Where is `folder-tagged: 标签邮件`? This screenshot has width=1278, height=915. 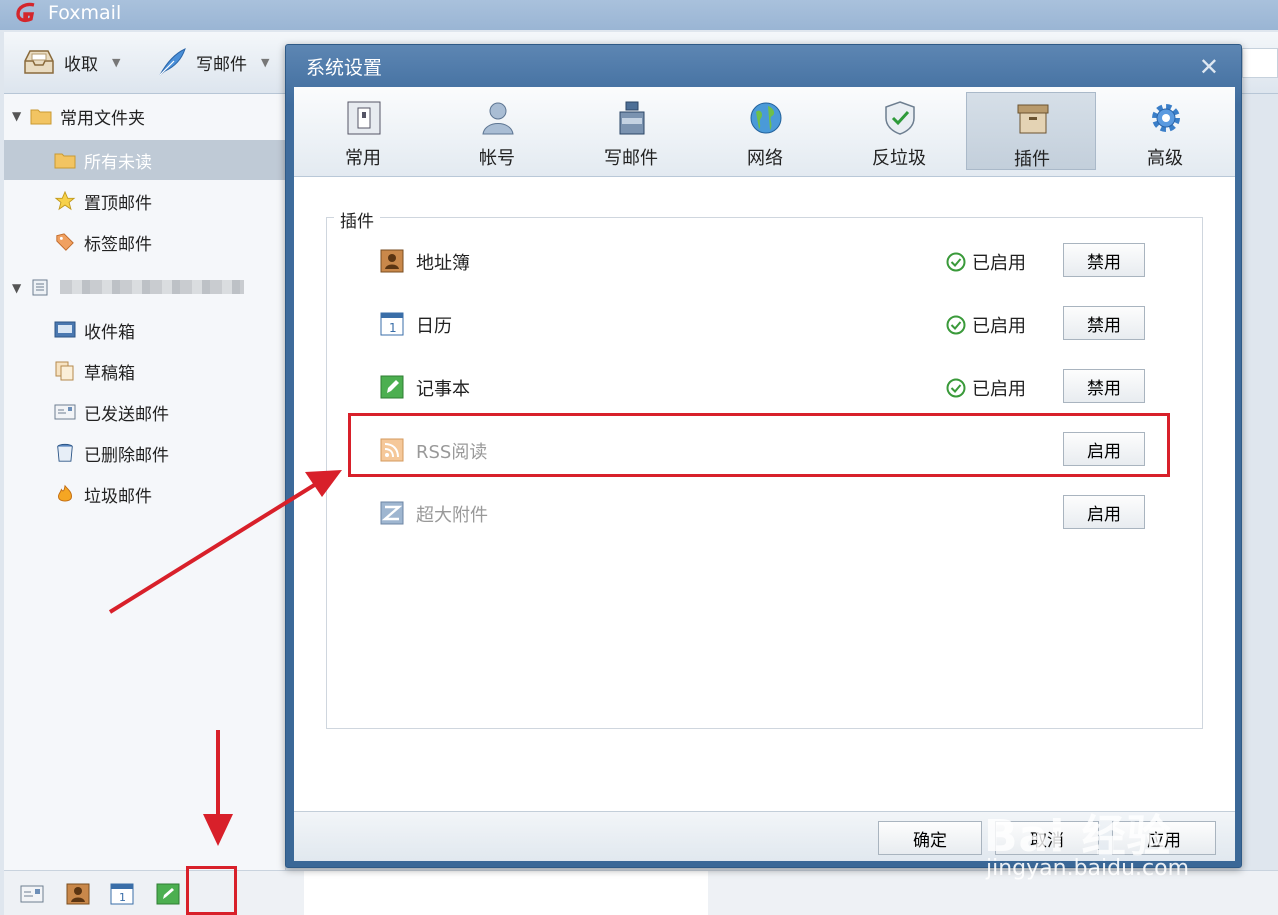 folder-tagged: 标签邮件 is located at coordinates (145, 242).